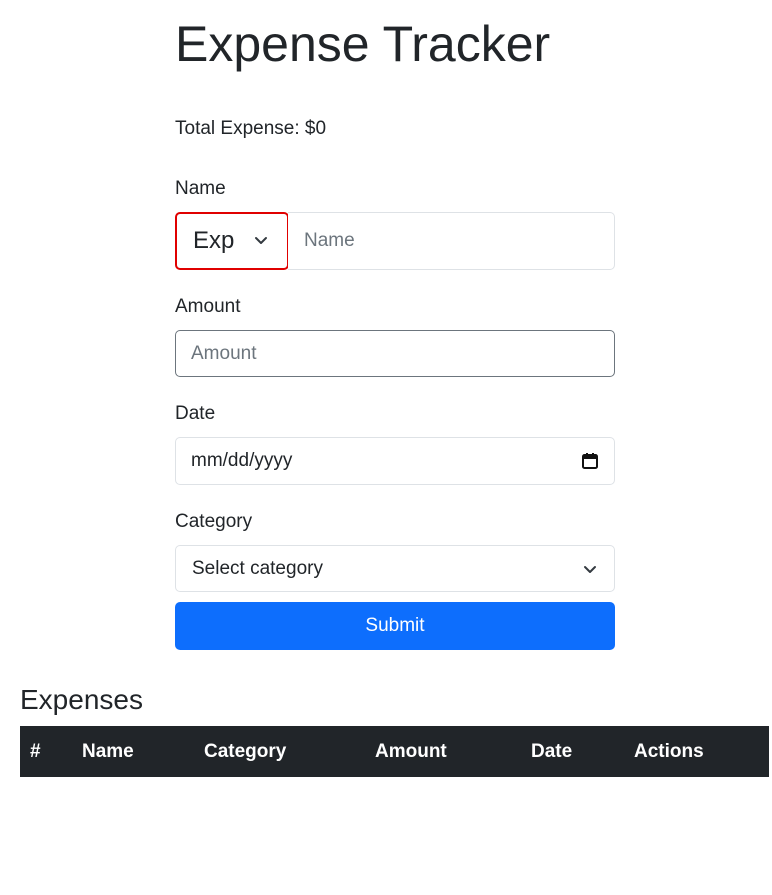 Image resolution: width=772 pixels, height=895 pixels. What do you see at coordinates (251, 128) in the screenshot?
I see `total-expense: Total Expense: $0` at bounding box center [251, 128].